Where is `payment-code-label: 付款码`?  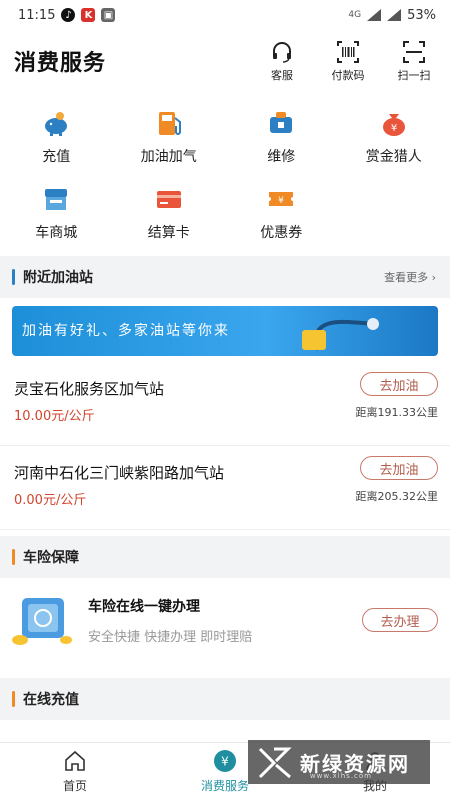 payment-code-label: 付款码 is located at coordinates (348, 75).